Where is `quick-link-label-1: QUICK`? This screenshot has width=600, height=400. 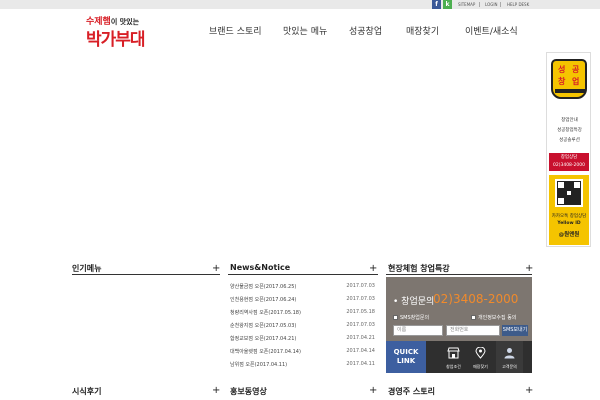
quick-link-label-1: QUICK is located at coordinates (406, 352).